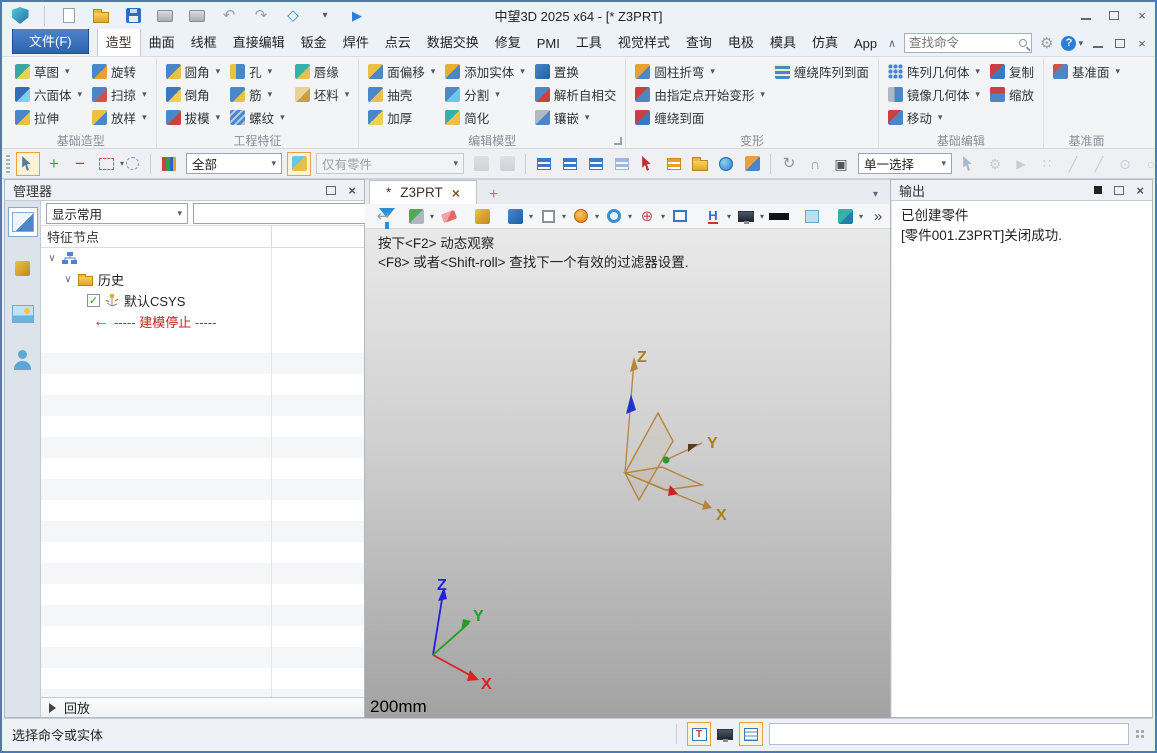 This screenshot has width=1157, height=753. I want to click on restore-button, so click(1114, 15).